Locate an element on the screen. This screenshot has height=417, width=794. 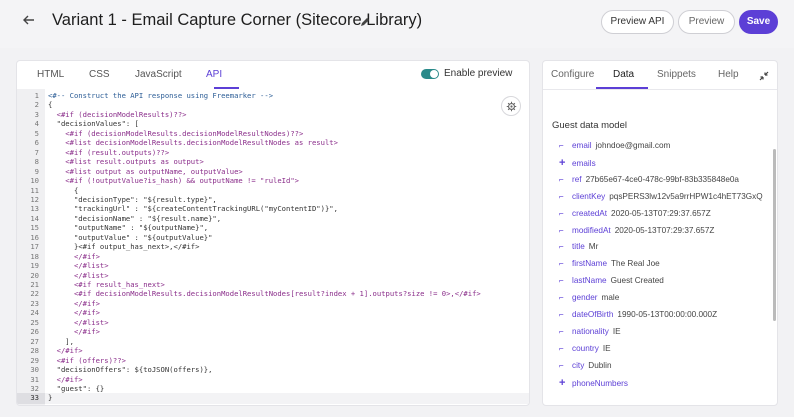
property-key: firstName is located at coordinates (590, 264).